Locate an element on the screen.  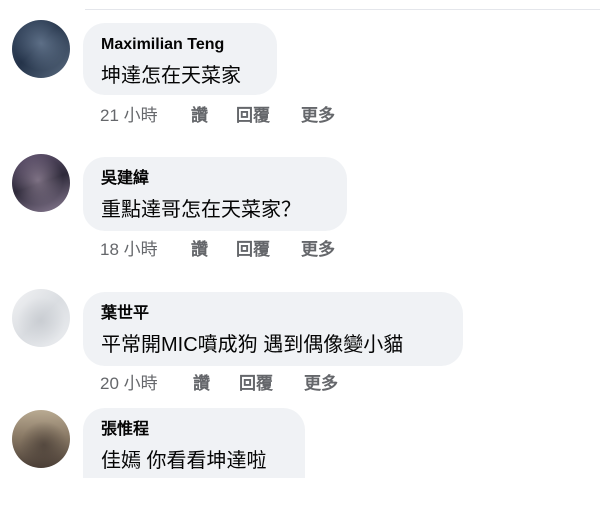
comment-author: 葉世平 is located at coordinates (273, 314).